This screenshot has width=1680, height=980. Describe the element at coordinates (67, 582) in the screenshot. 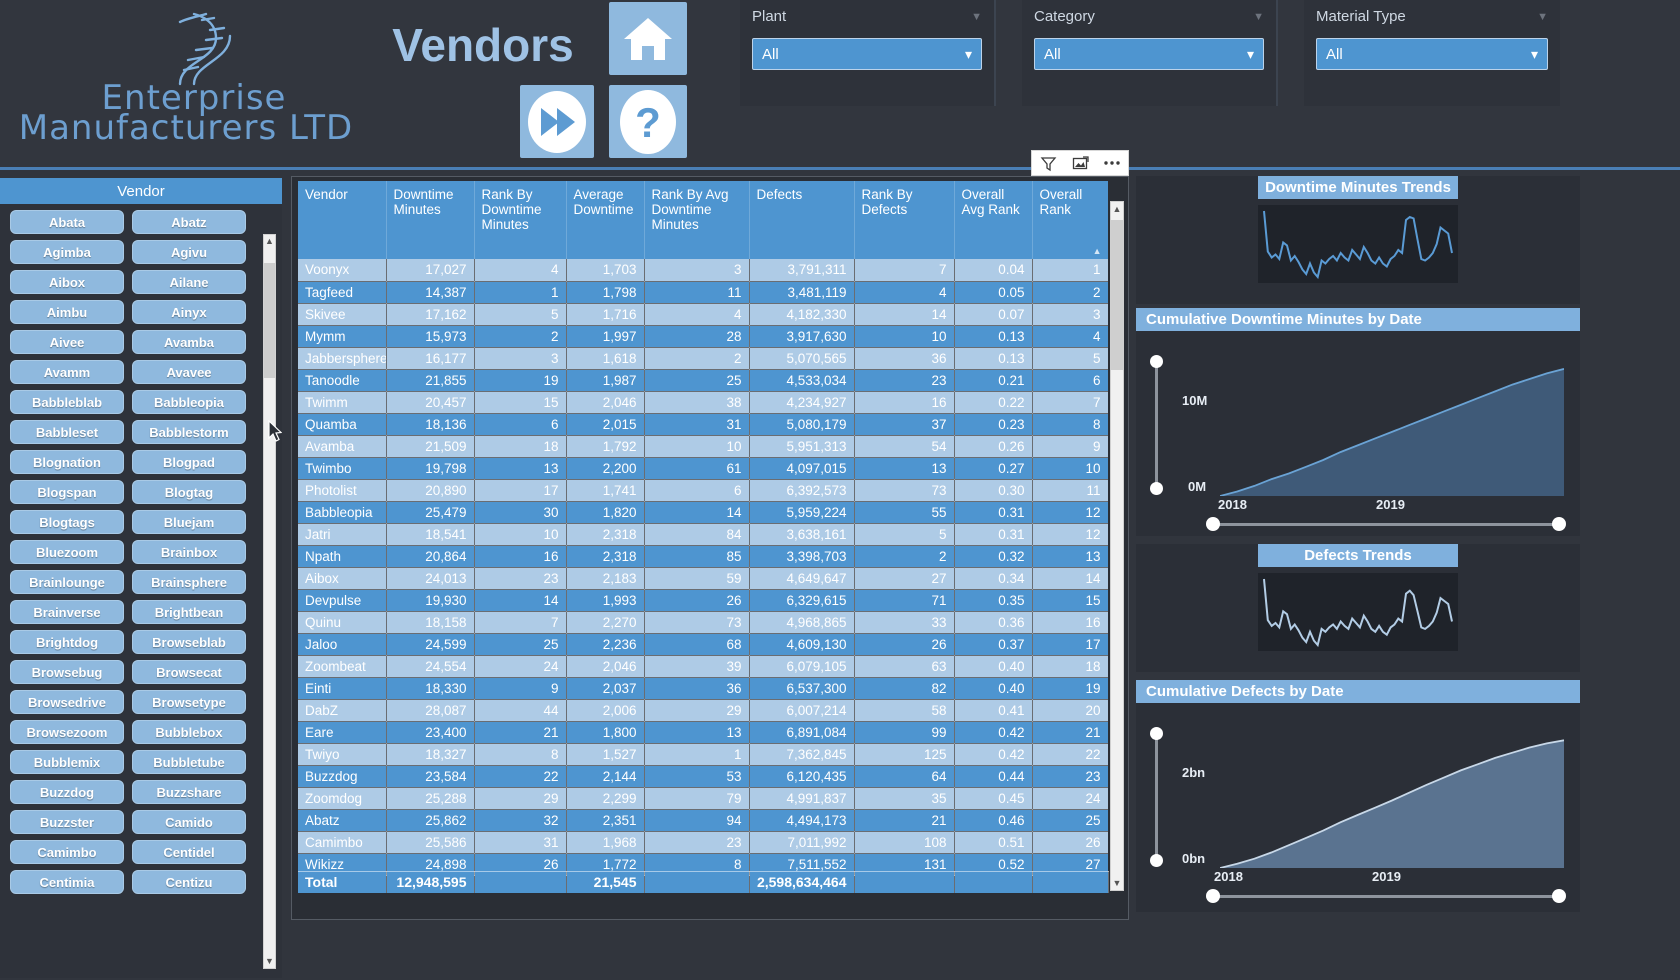

I see `vendor-chip: Brainlounge` at that location.